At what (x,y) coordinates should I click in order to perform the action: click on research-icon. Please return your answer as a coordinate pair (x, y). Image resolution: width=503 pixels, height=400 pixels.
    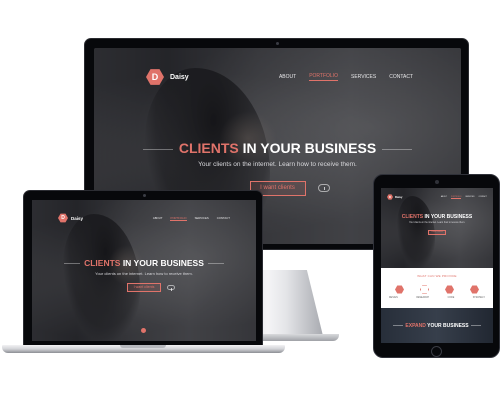
    Looking at the image, I should click on (424, 289).